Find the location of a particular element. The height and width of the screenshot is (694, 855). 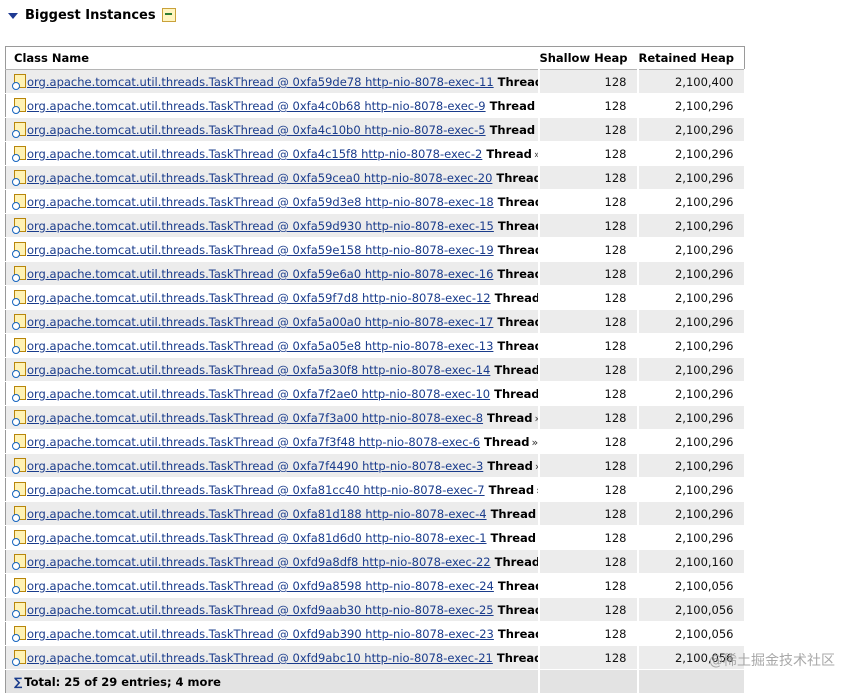

column-header-shallow-heap: Shallow Heap is located at coordinates (588, 58).